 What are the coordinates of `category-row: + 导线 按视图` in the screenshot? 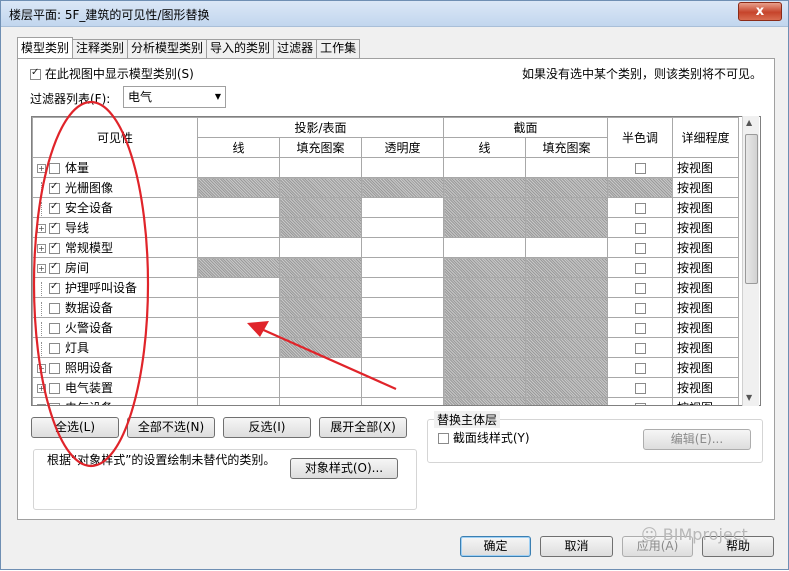 It's located at (385, 227).